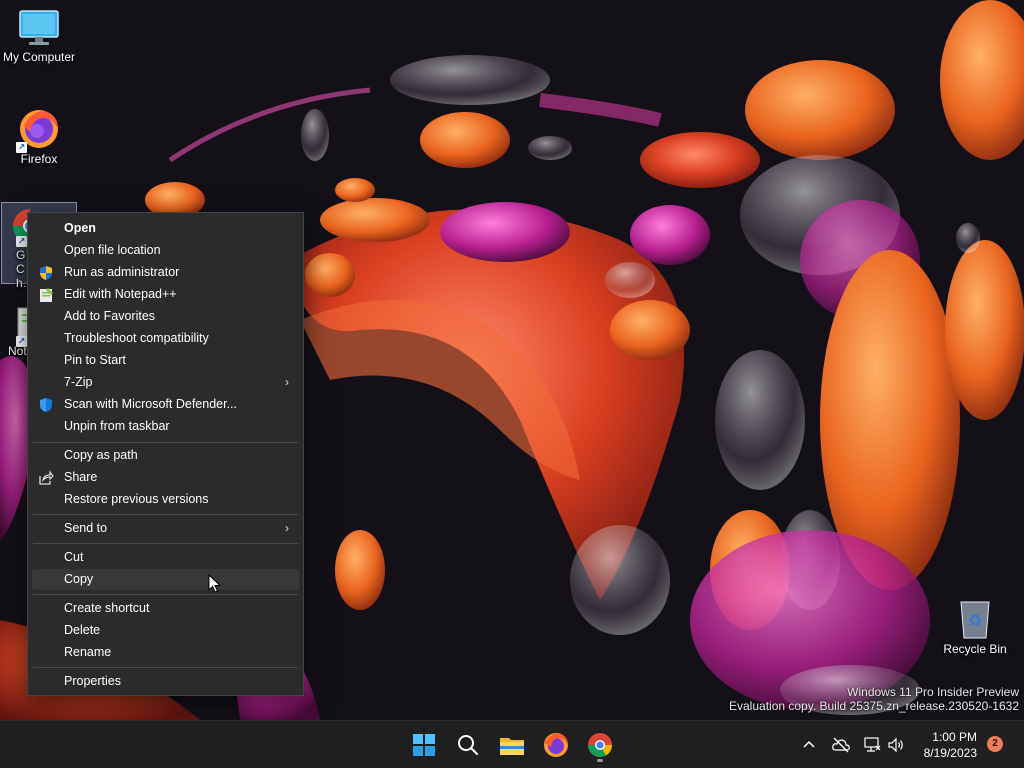 The image size is (1024, 768). What do you see at coordinates (165, 360) in the screenshot?
I see `menu-item-pin-to-start: Pin to Start` at bounding box center [165, 360].